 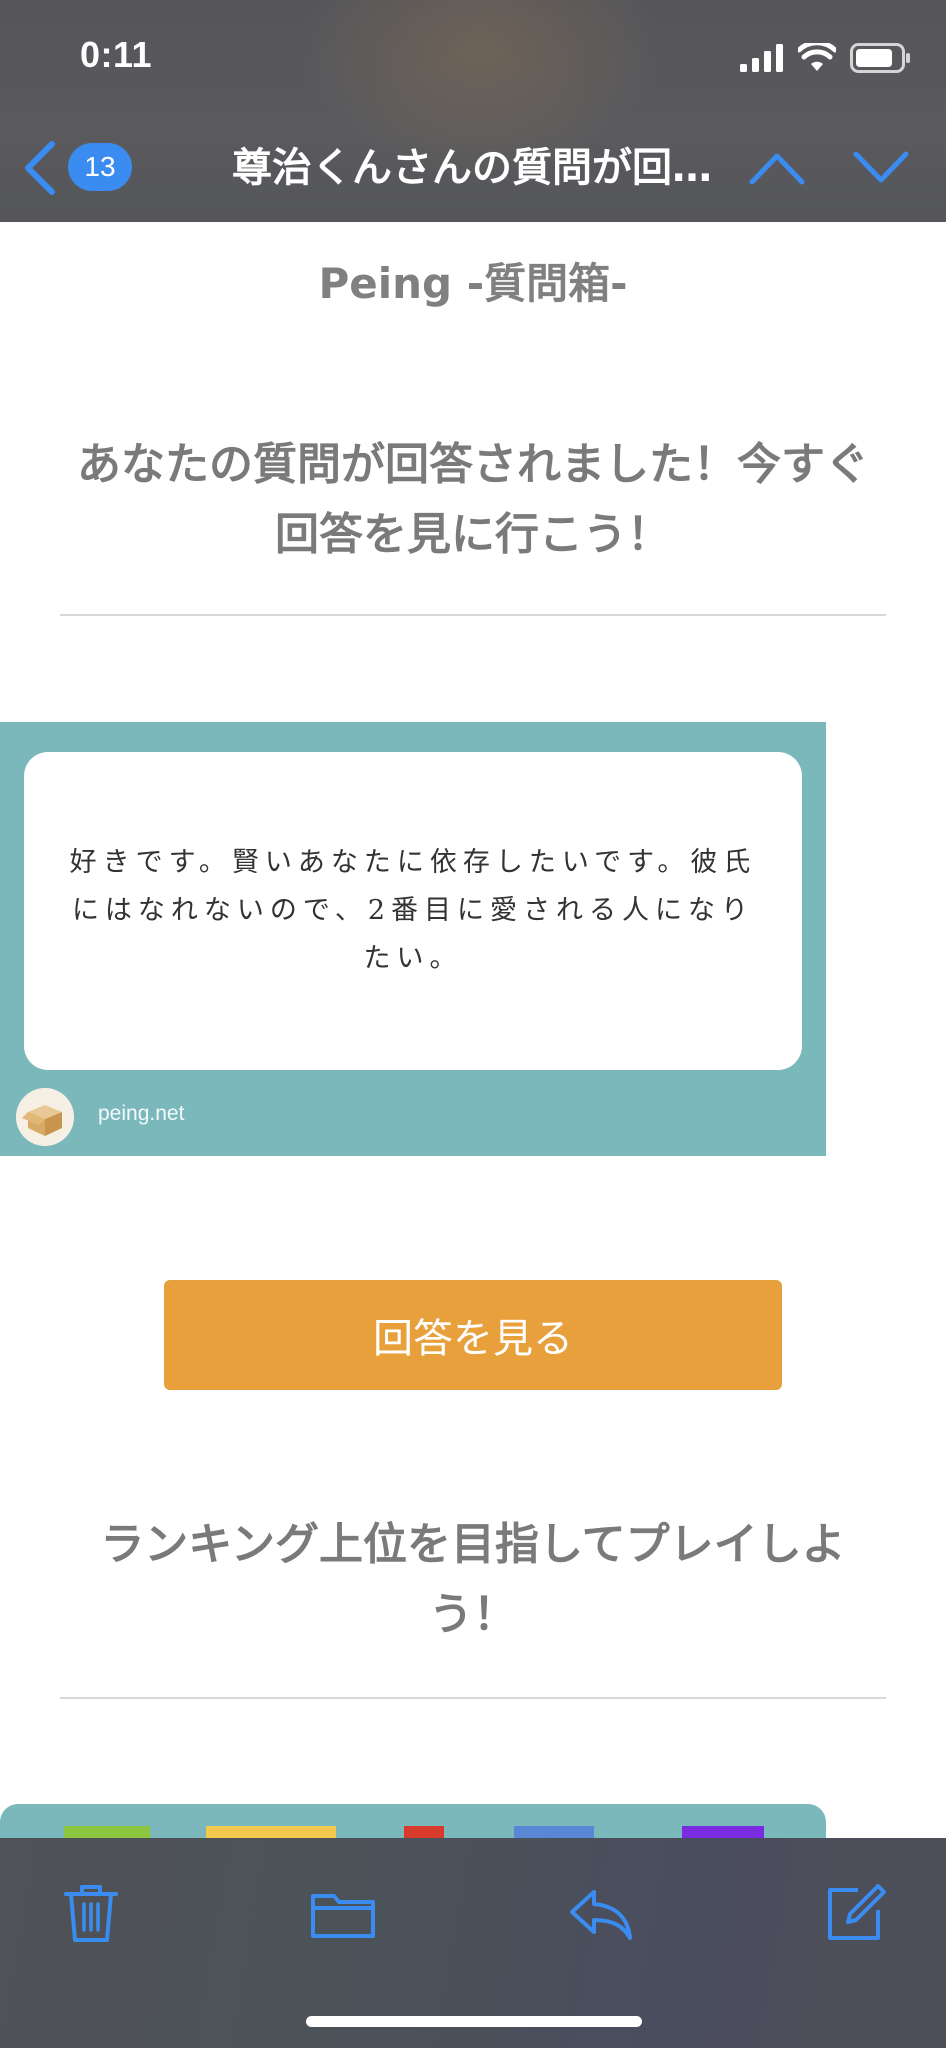 What do you see at coordinates (777, 168) in the screenshot?
I see `previous-message-icon` at bounding box center [777, 168].